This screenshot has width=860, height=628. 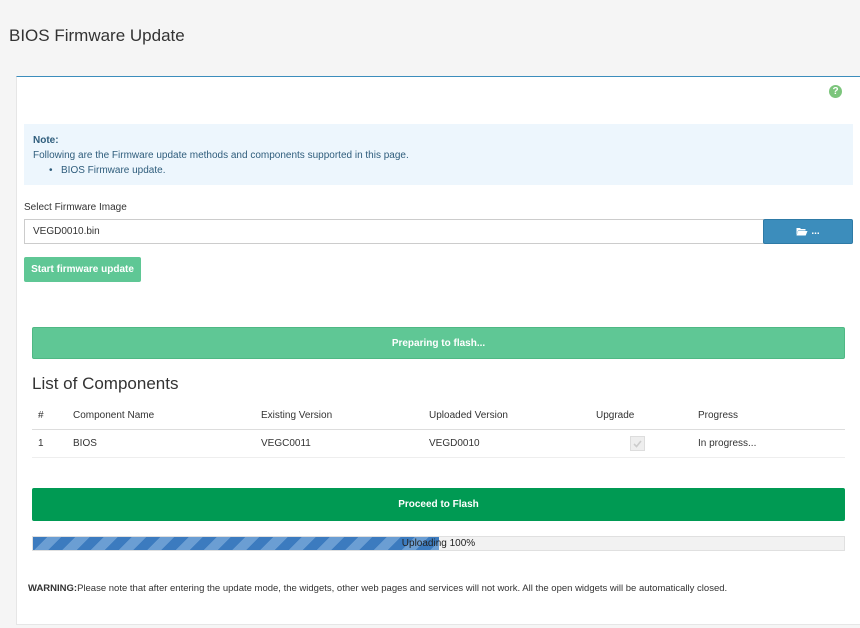 I want to click on cell-num: 1, so click(x=41, y=443).